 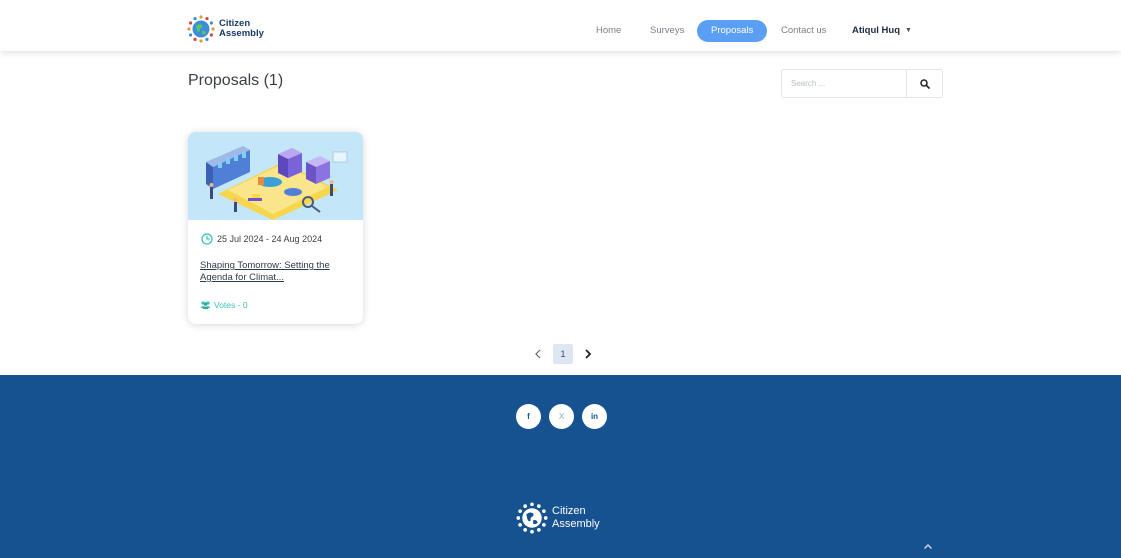 I want to click on search-box, so click(x=862, y=83).